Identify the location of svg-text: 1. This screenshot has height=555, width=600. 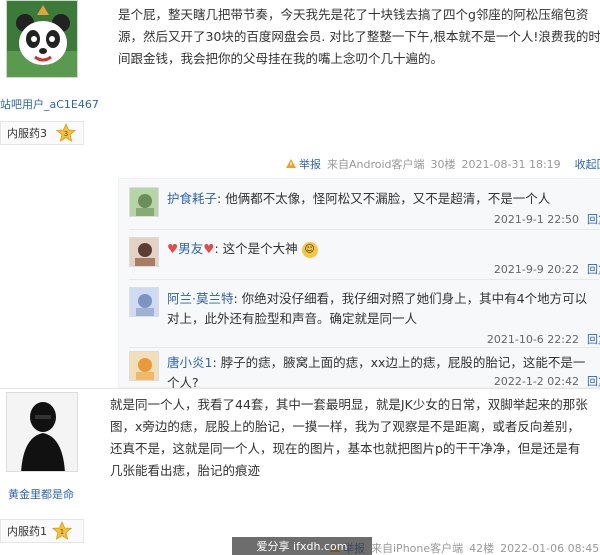
(62, 532).